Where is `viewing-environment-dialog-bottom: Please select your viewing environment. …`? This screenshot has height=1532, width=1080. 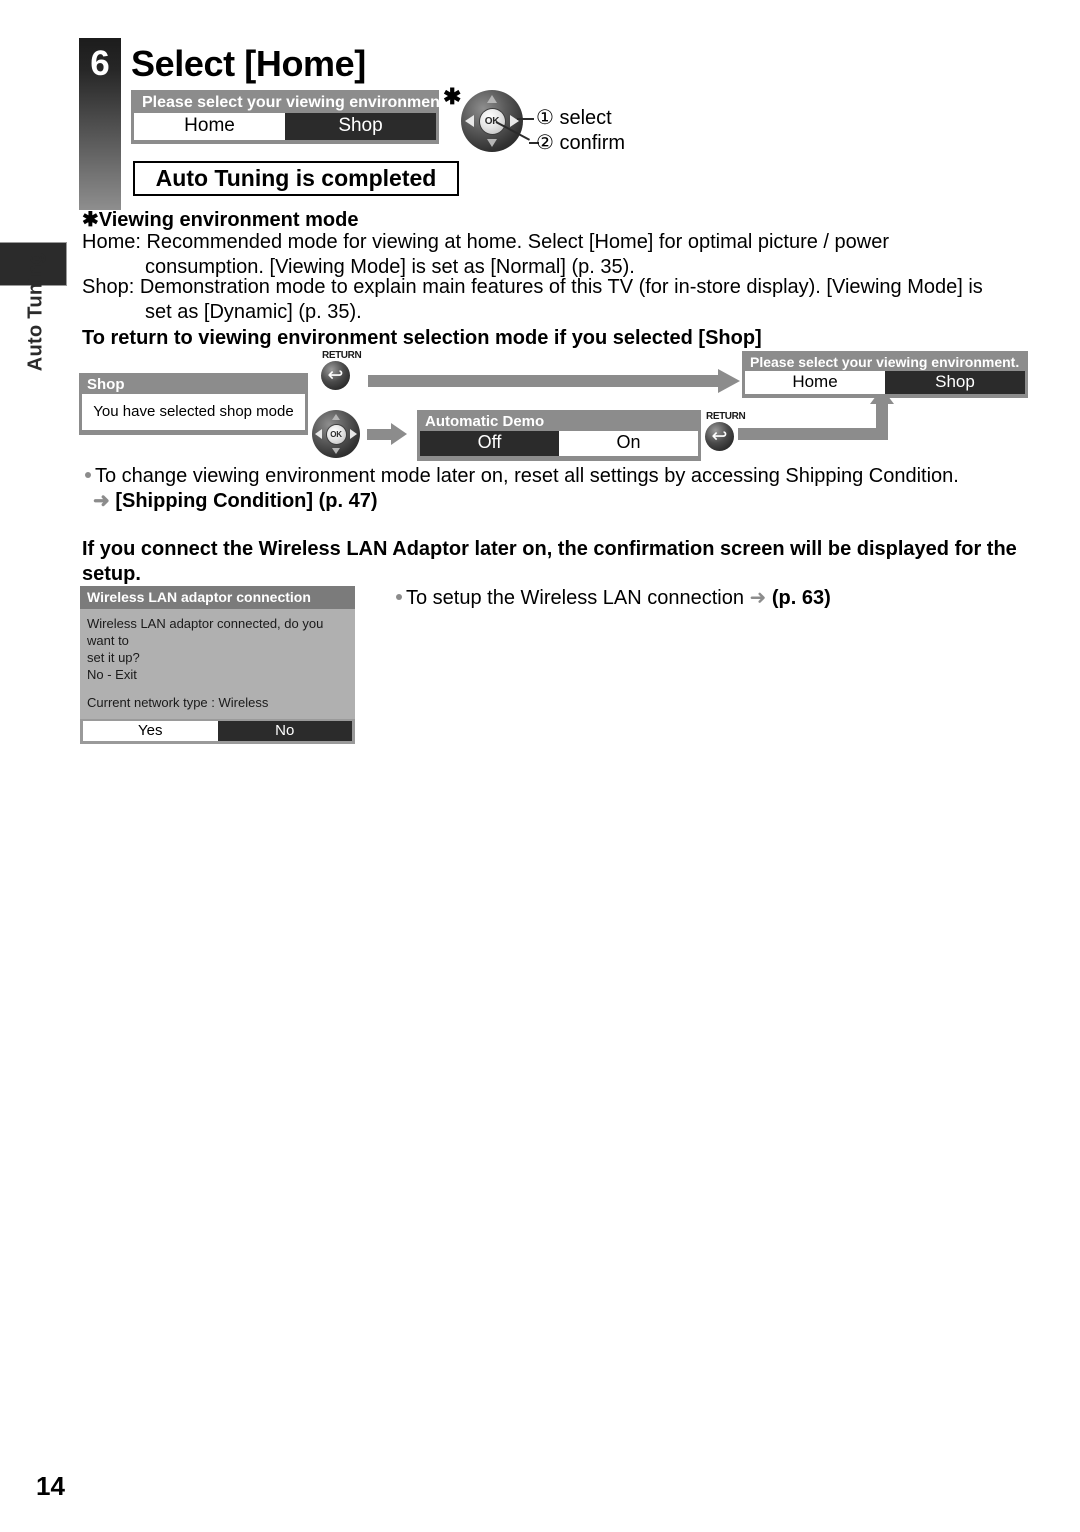 viewing-environment-dialog-bottom: Please select your viewing environment. … is located at coordinates (885, 374).